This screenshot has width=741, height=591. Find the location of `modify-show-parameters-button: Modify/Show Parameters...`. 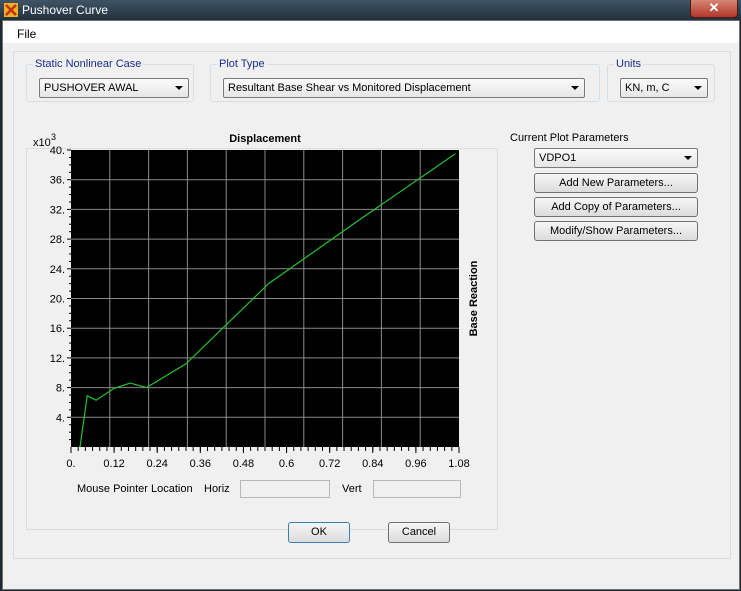

modify-show-parameters-button: Modify/Show Parameters... is located at coordinates (616, 231).